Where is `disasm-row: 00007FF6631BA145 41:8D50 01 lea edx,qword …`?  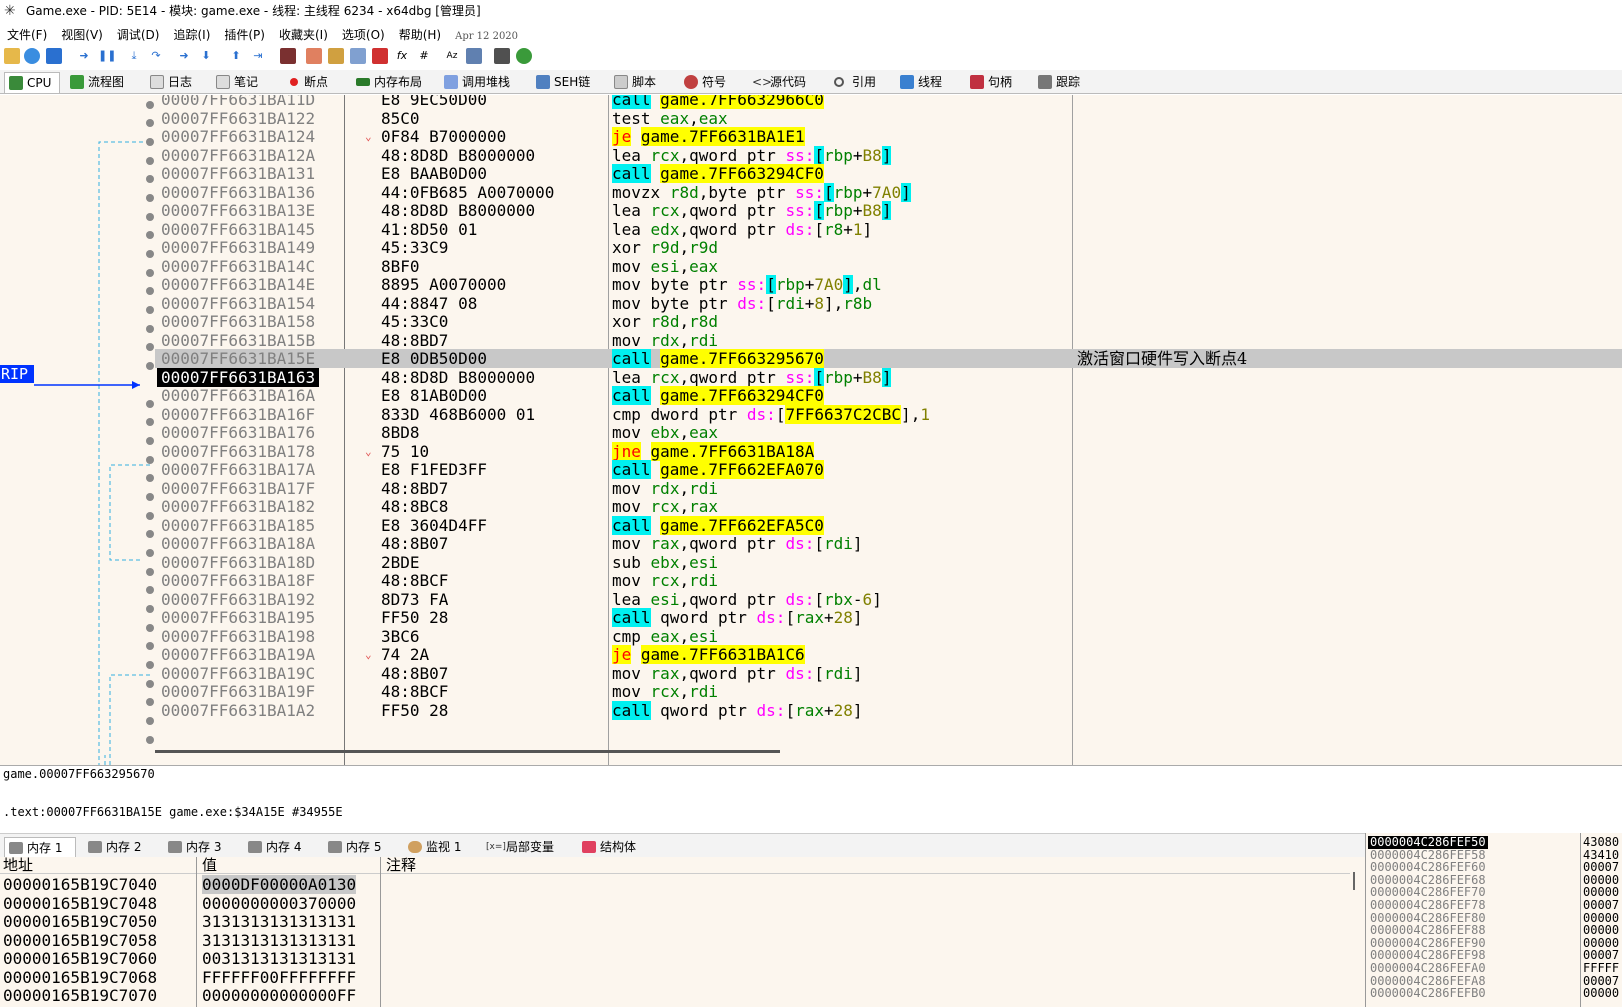 disasm-row: 00007FF6631BA145 41:8D50 01 lea edx,qword … is located at coordinates (888, 229).